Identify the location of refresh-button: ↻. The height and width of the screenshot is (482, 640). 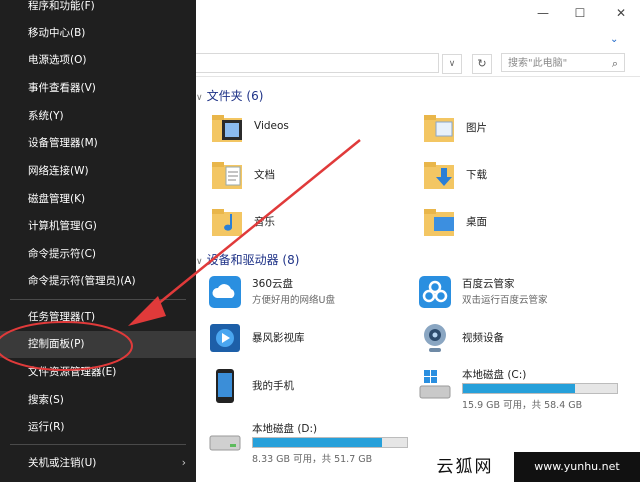
(482, 64).